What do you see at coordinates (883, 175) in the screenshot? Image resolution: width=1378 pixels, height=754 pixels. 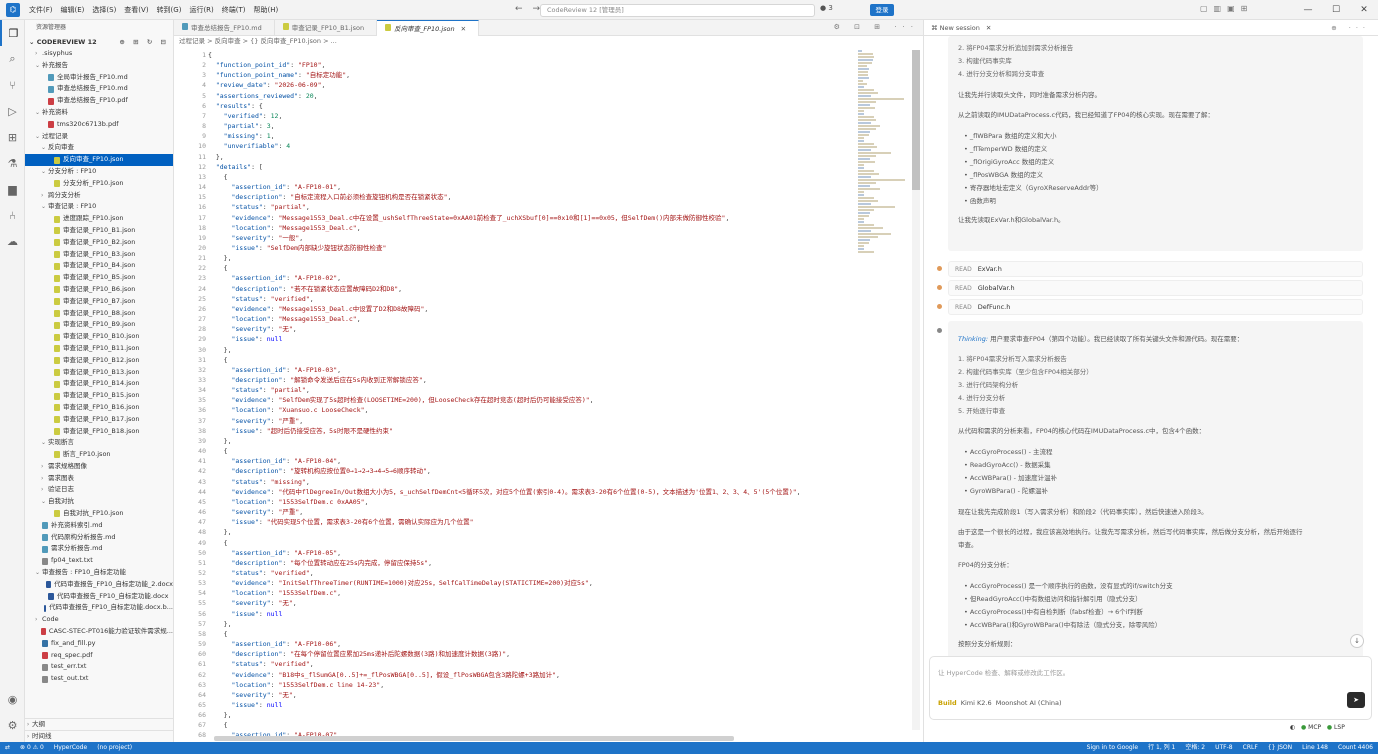 I see `minimap` at bounding box center [883, 175].